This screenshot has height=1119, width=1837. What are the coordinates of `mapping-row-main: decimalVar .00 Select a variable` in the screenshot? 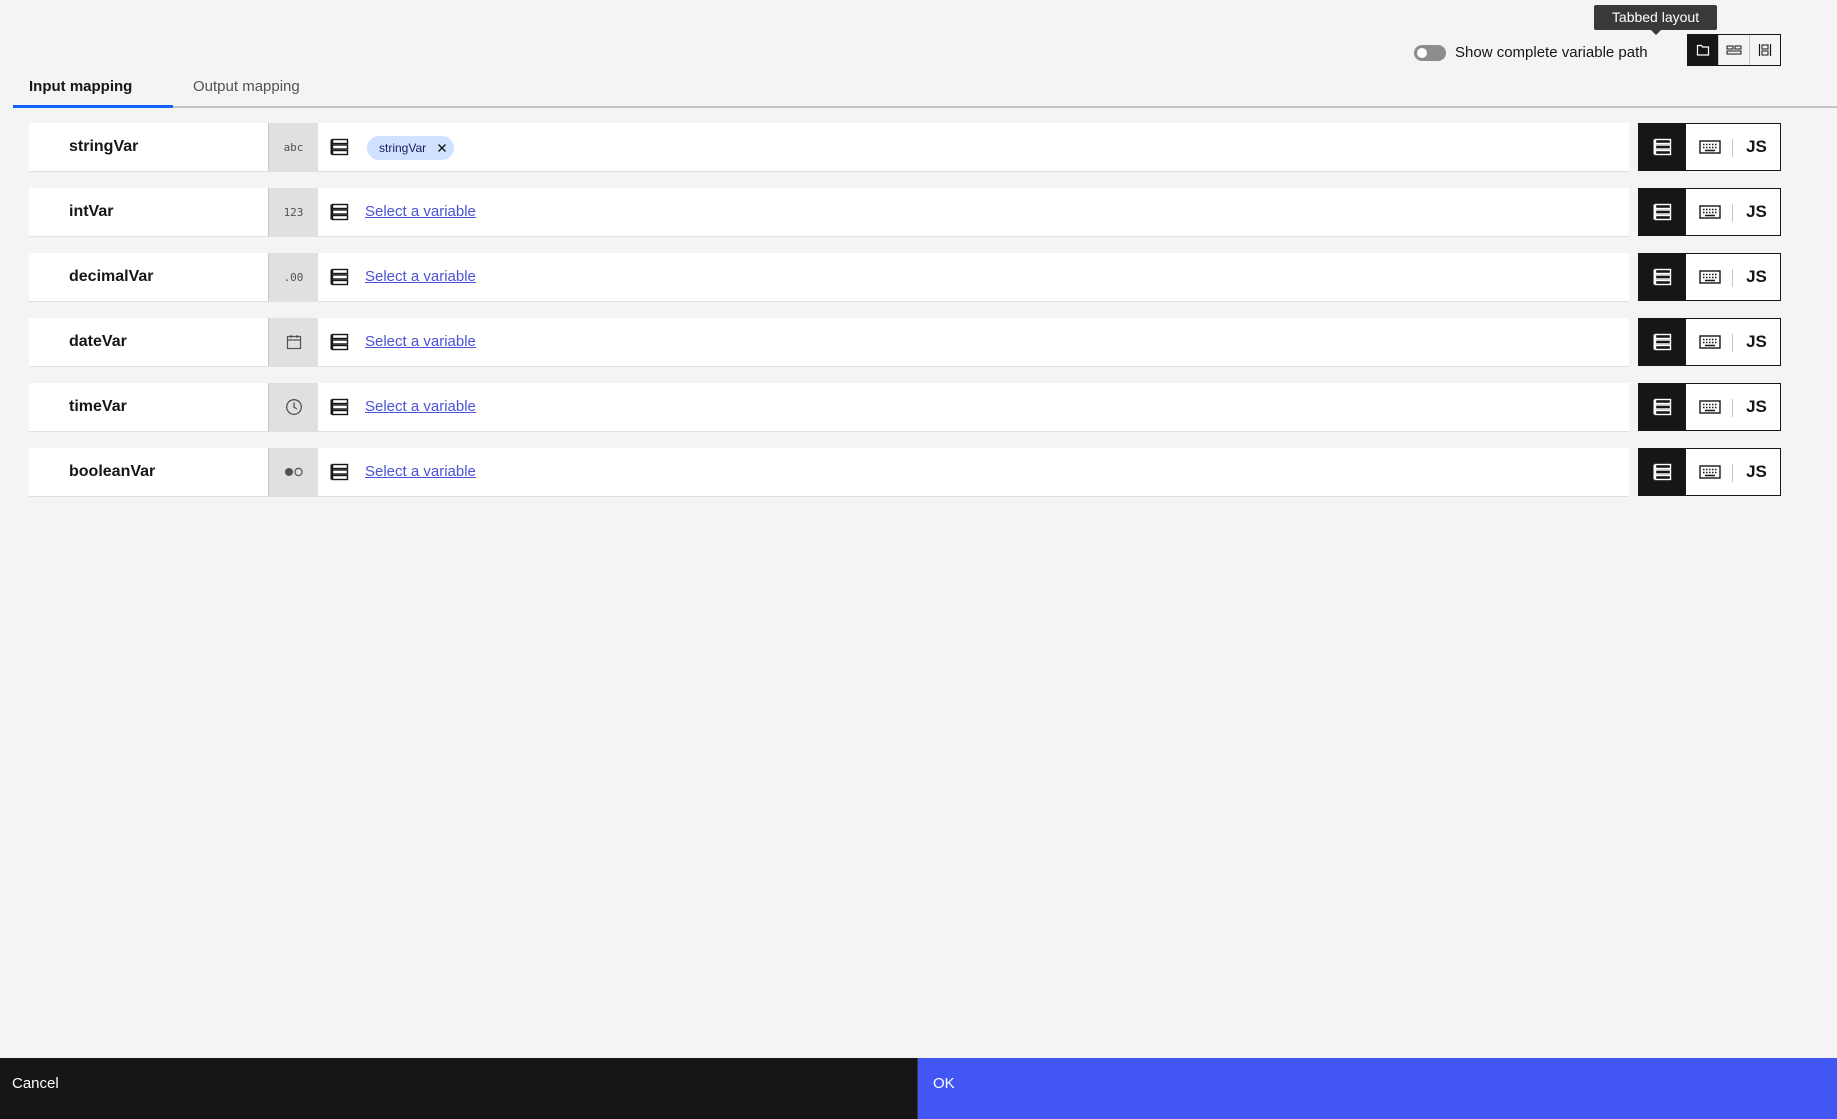 It's located at (829, 277).